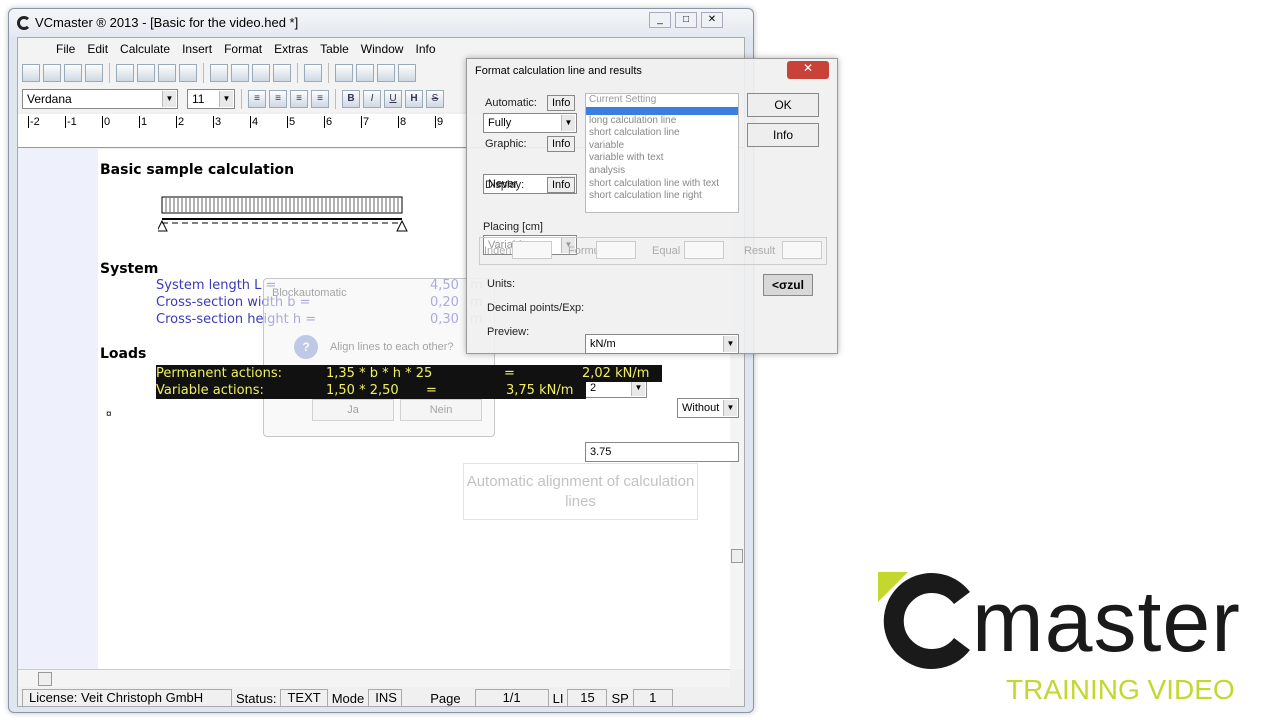 This screenshot has height=720, width=1280. I want to click on color-icon, so click(407, 73).